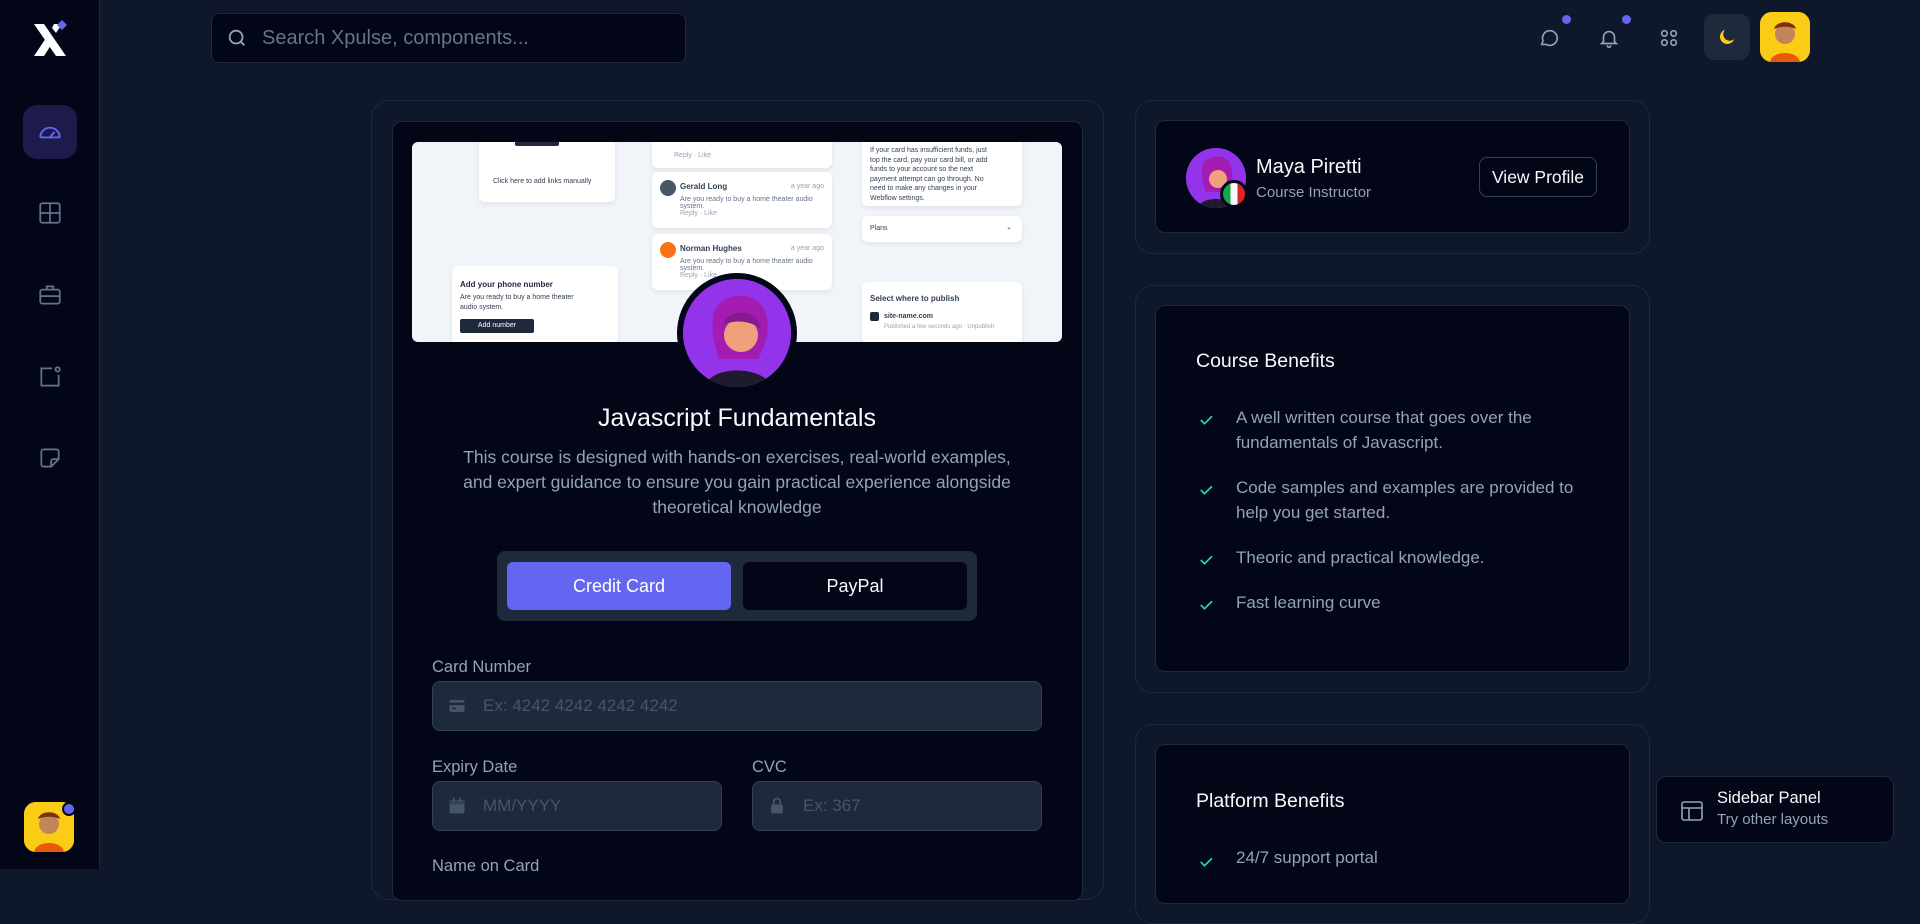 The image size is (1920, 924). What do you see at coordinates (1392, 824) in the screenshot?
I see `platform-benefits-card` at bounding box center [1392, 824].